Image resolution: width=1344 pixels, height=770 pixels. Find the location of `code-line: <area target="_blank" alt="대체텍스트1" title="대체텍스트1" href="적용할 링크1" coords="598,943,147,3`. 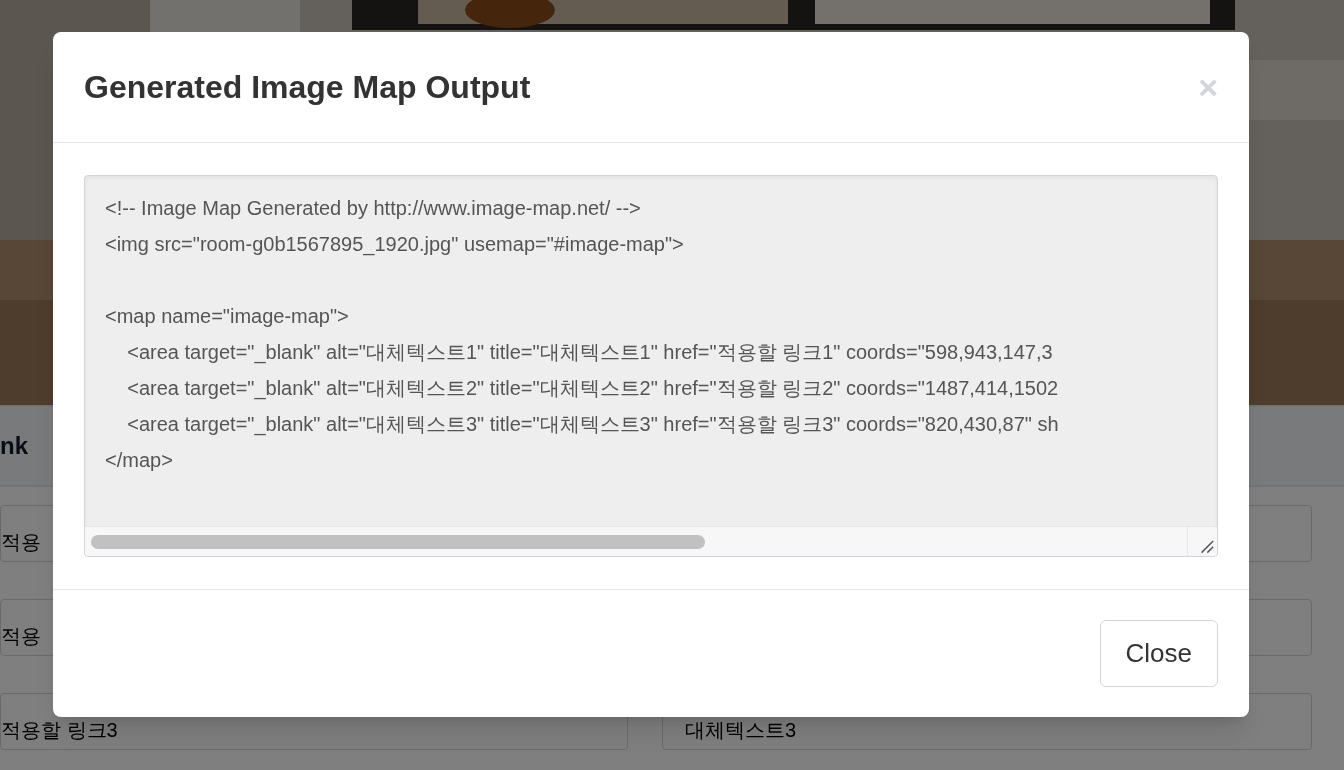

code-line: <area target="_blank" alt="대체텍스트1" title="대체텍스트1" href="적용할 링크1" coords="598,943,147,3 is located at coordinates (590, 353).